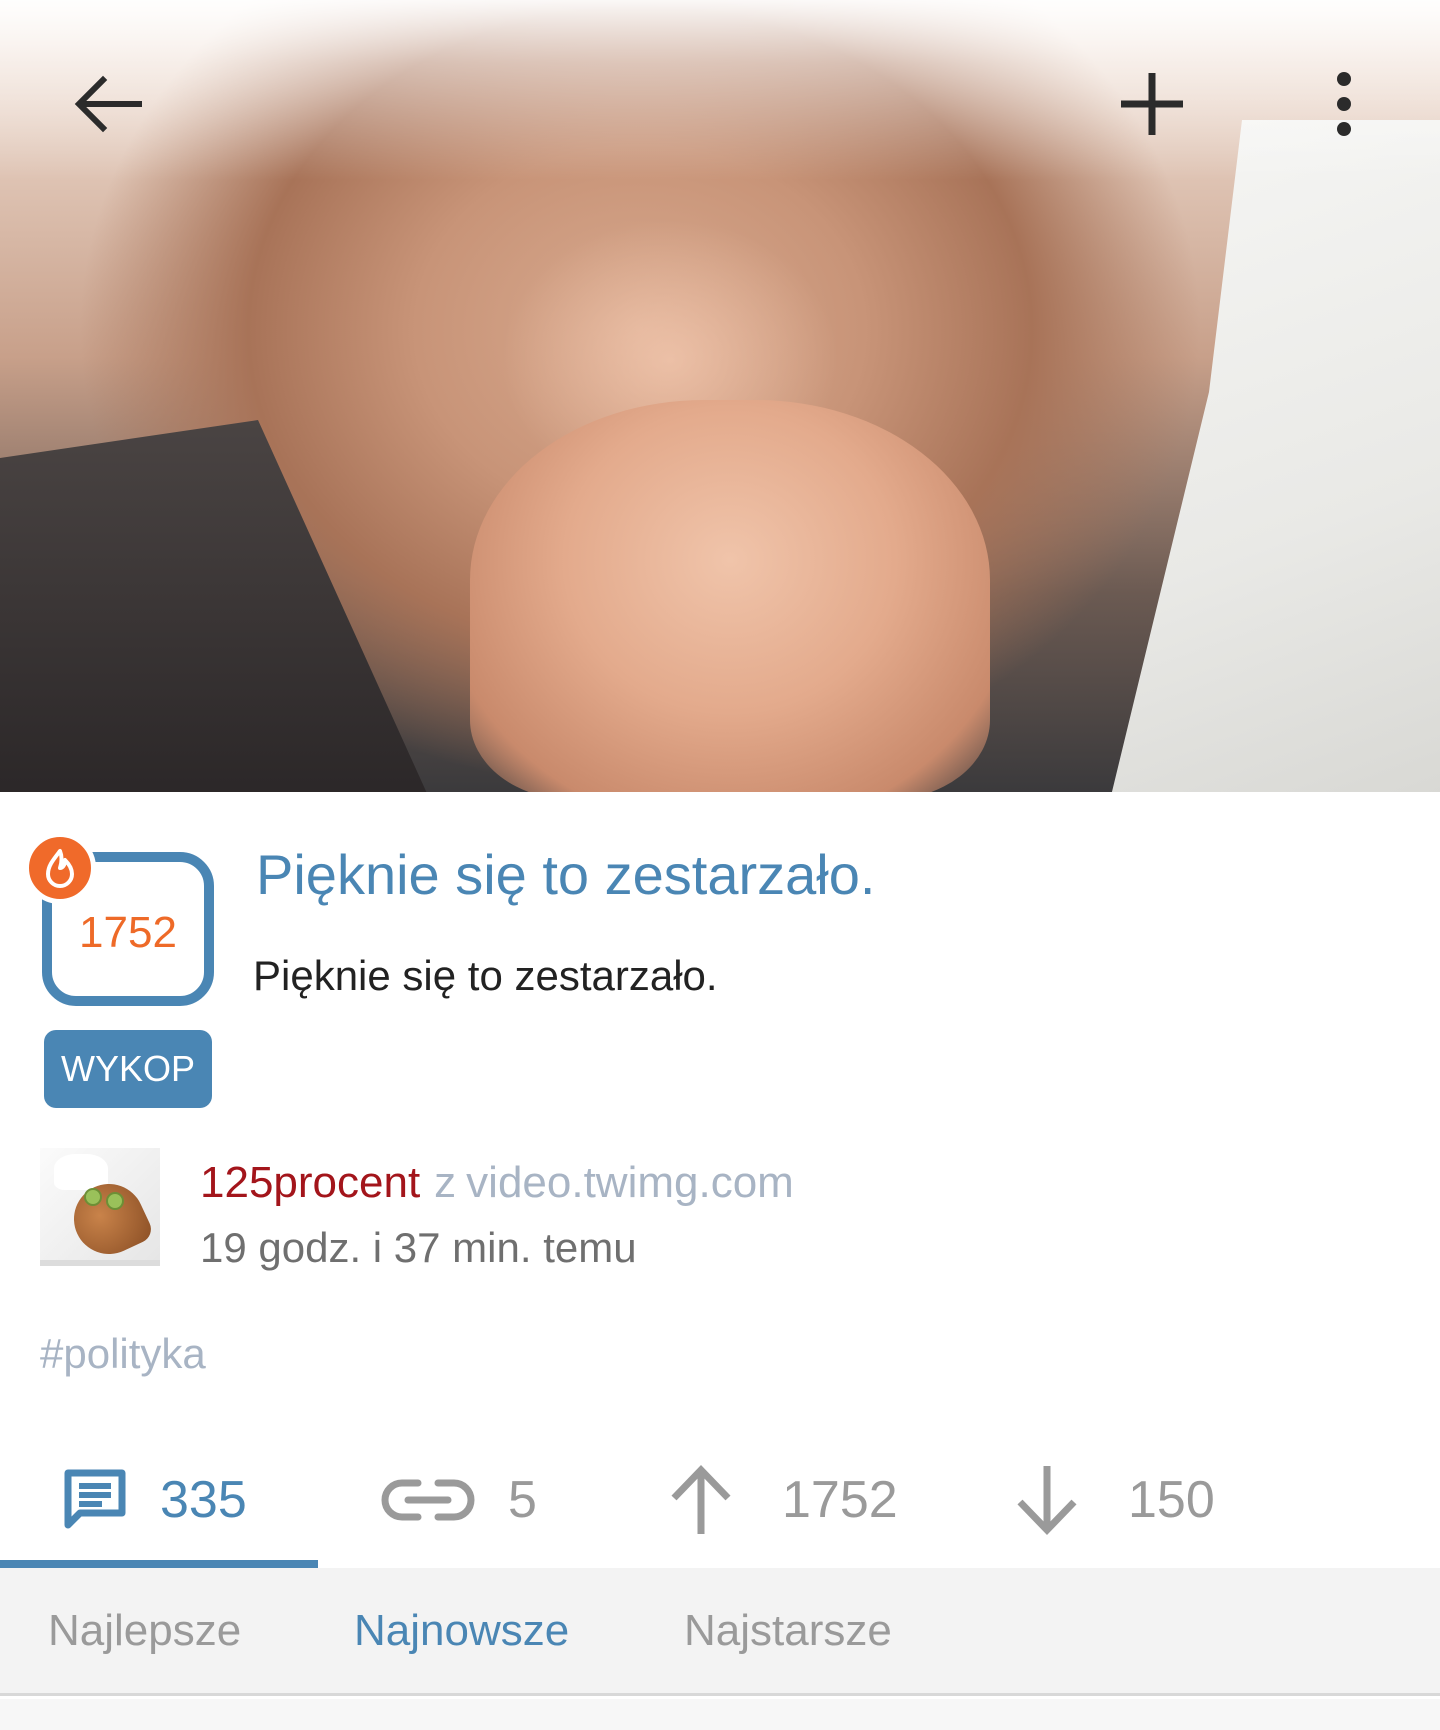 The width and height of the screenshot is (1440, 1730). I want to click on source-domain-link: video.twimg.com, so click(630, 1182).